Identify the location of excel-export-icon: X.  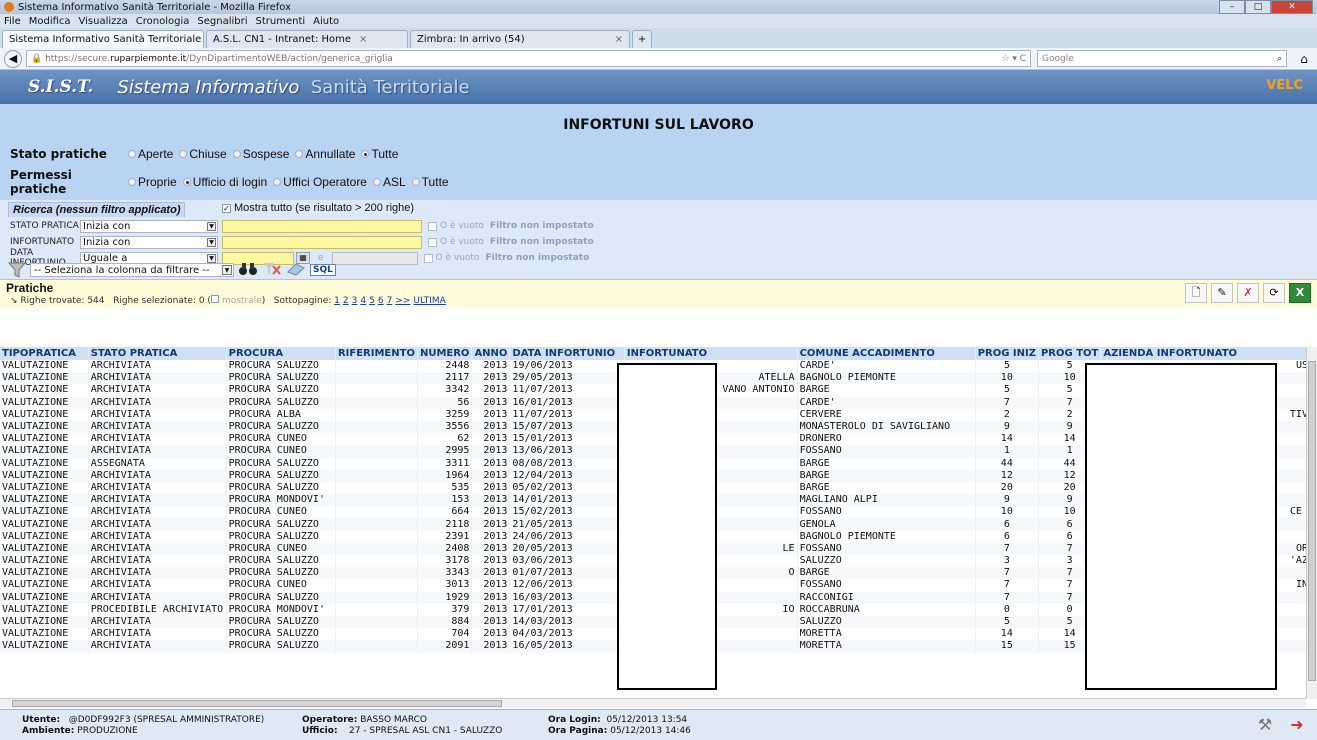
(1300, 293).